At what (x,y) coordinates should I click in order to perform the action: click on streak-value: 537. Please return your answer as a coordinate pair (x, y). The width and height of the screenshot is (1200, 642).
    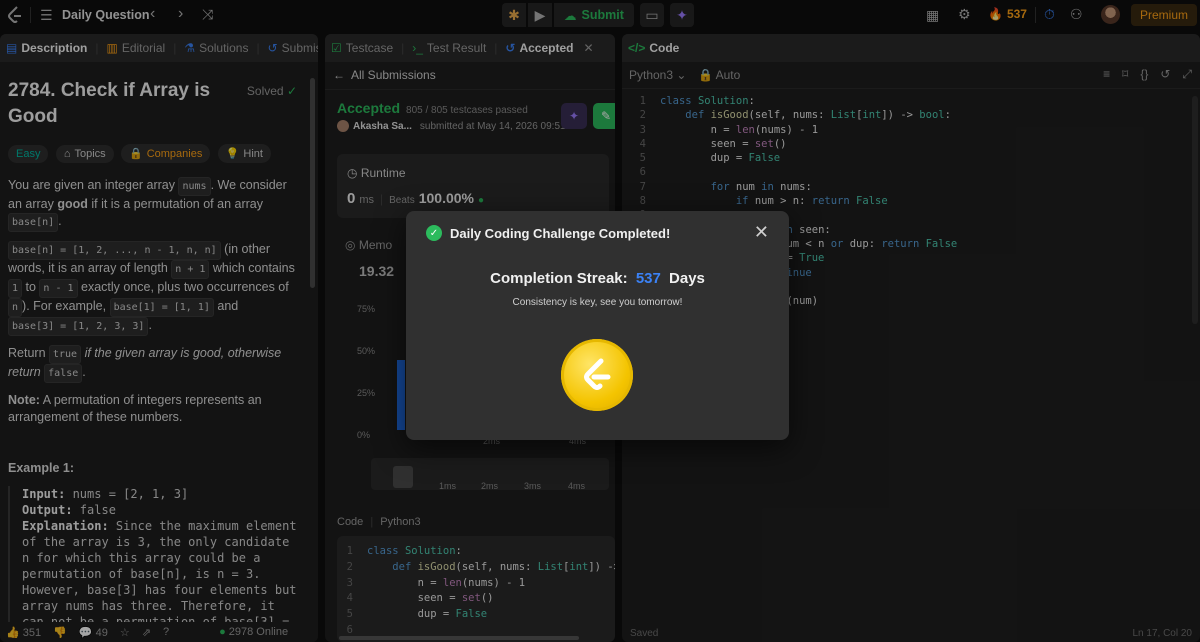
    Looking at the image, I should click on (648, 278).